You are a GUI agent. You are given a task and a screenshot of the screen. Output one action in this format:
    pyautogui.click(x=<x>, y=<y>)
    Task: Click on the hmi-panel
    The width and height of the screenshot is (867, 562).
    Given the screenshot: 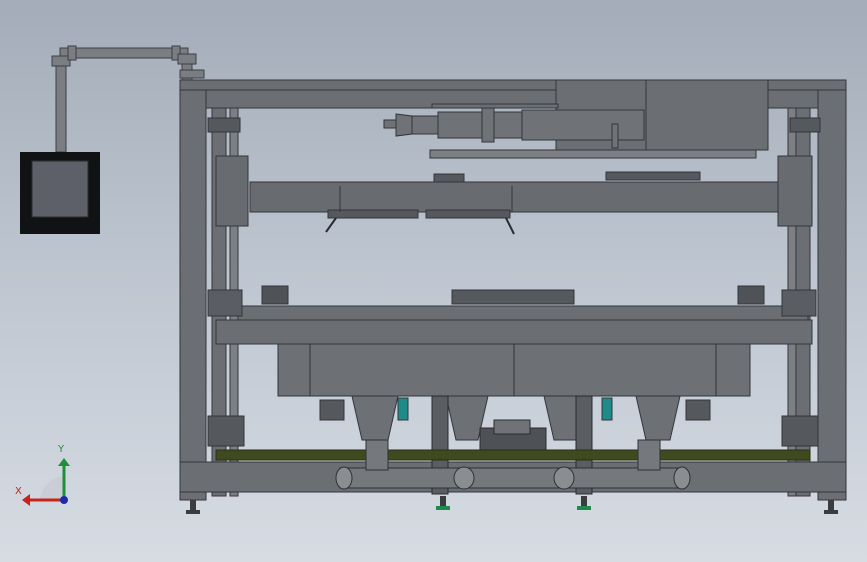 What is the action you would take?
    pyautogui.click(x=60, y=193)
    